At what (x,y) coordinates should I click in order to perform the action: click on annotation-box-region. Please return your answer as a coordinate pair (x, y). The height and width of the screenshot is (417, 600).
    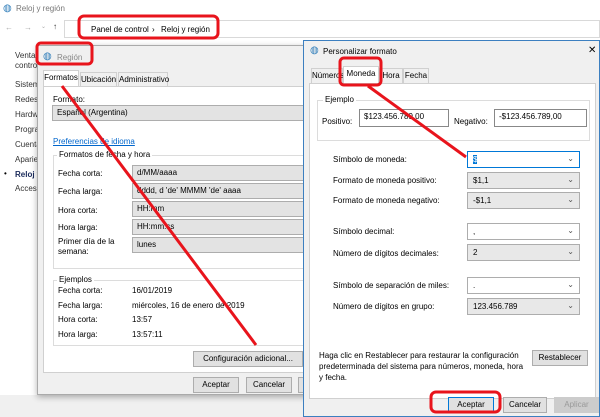
    Looking at the image, I should click on (64, 53).